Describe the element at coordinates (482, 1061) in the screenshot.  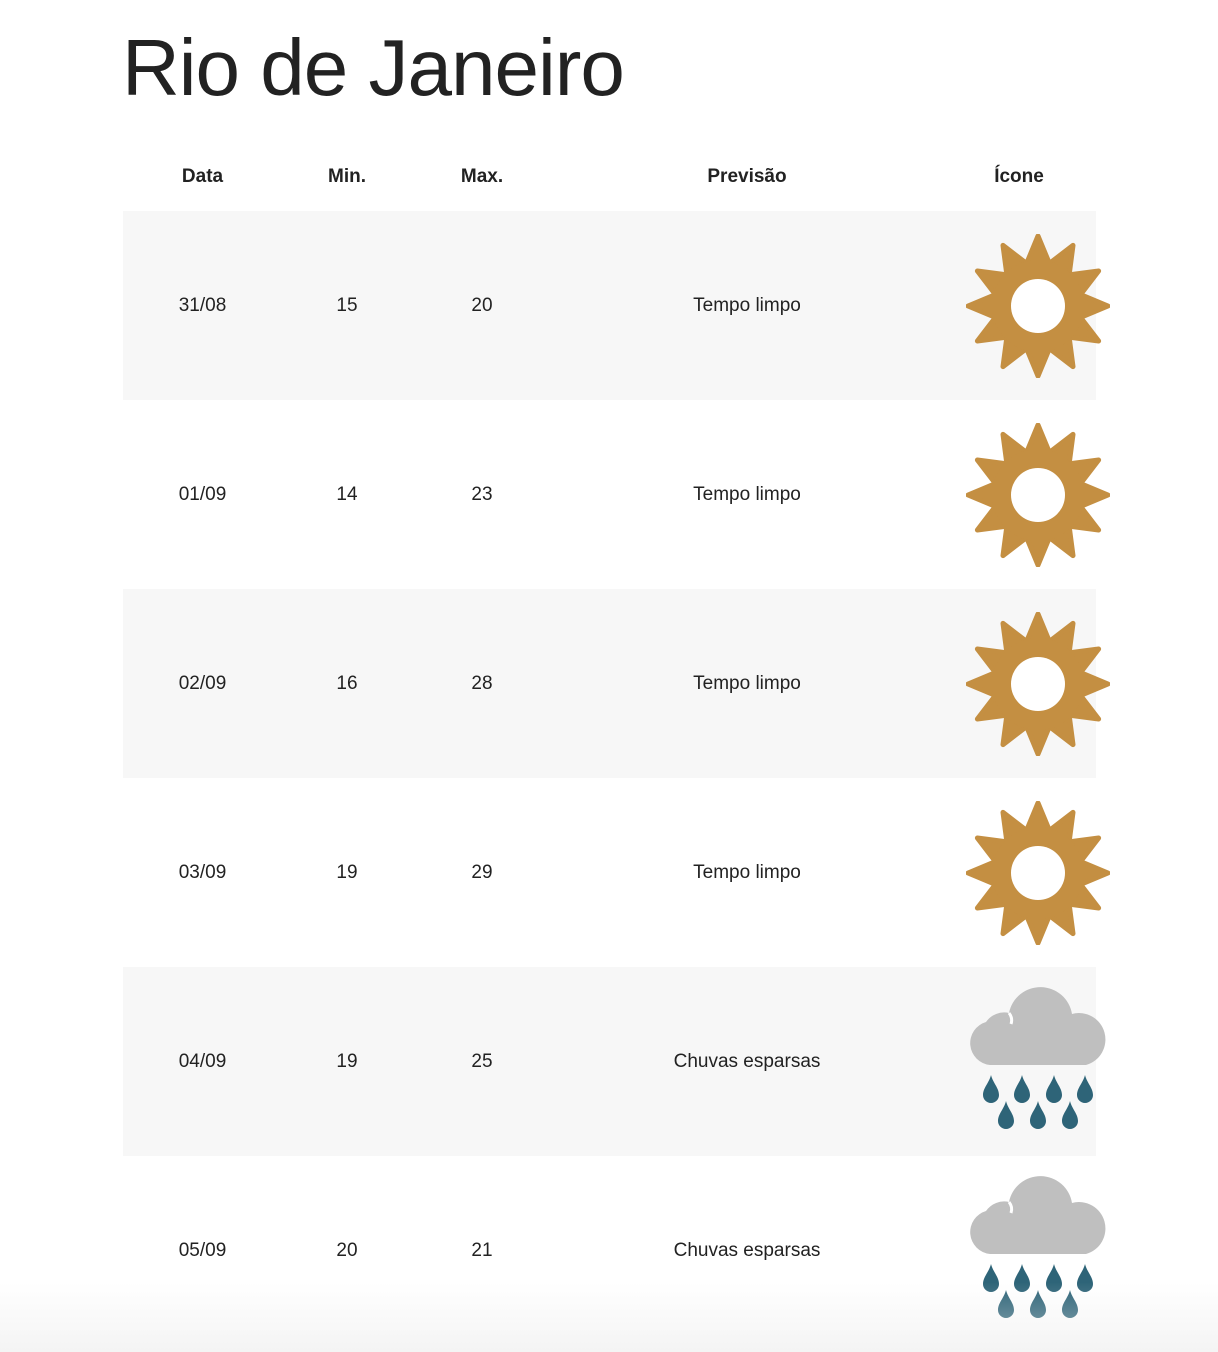
I see `row-max: 25` at that location.